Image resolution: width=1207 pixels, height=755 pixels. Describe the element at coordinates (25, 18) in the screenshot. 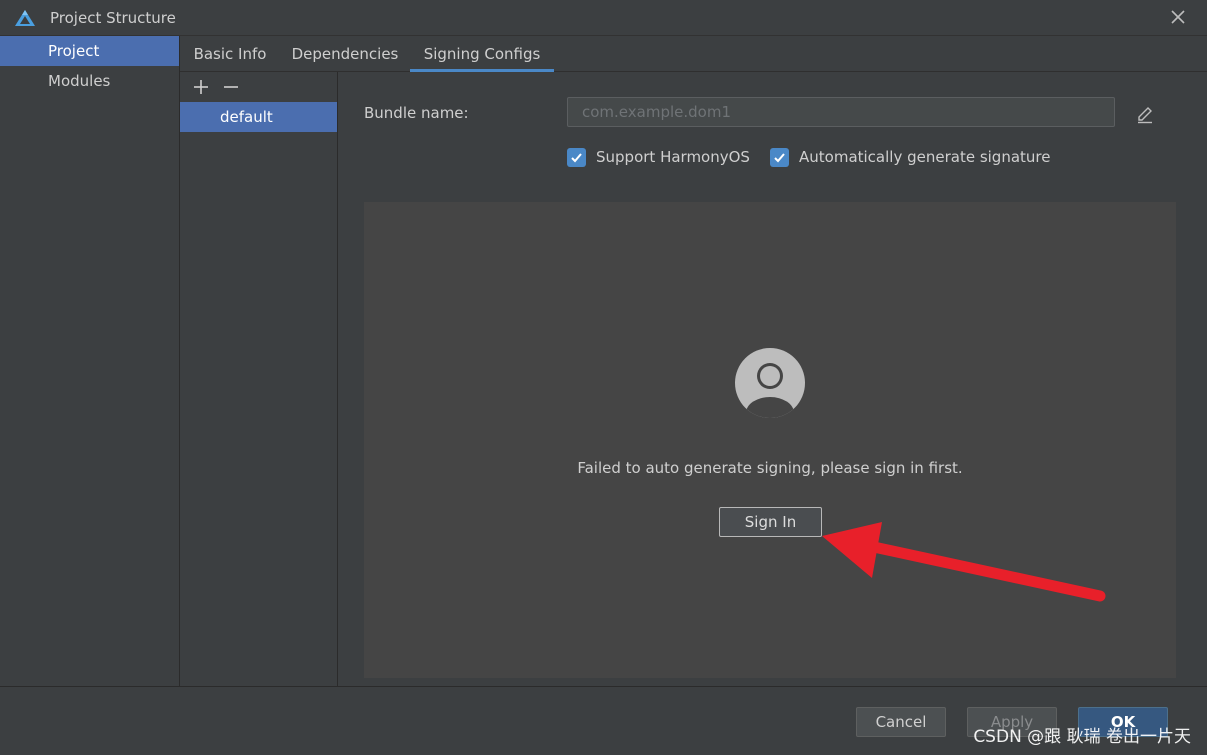

I see `app-logo-icon` at that location.